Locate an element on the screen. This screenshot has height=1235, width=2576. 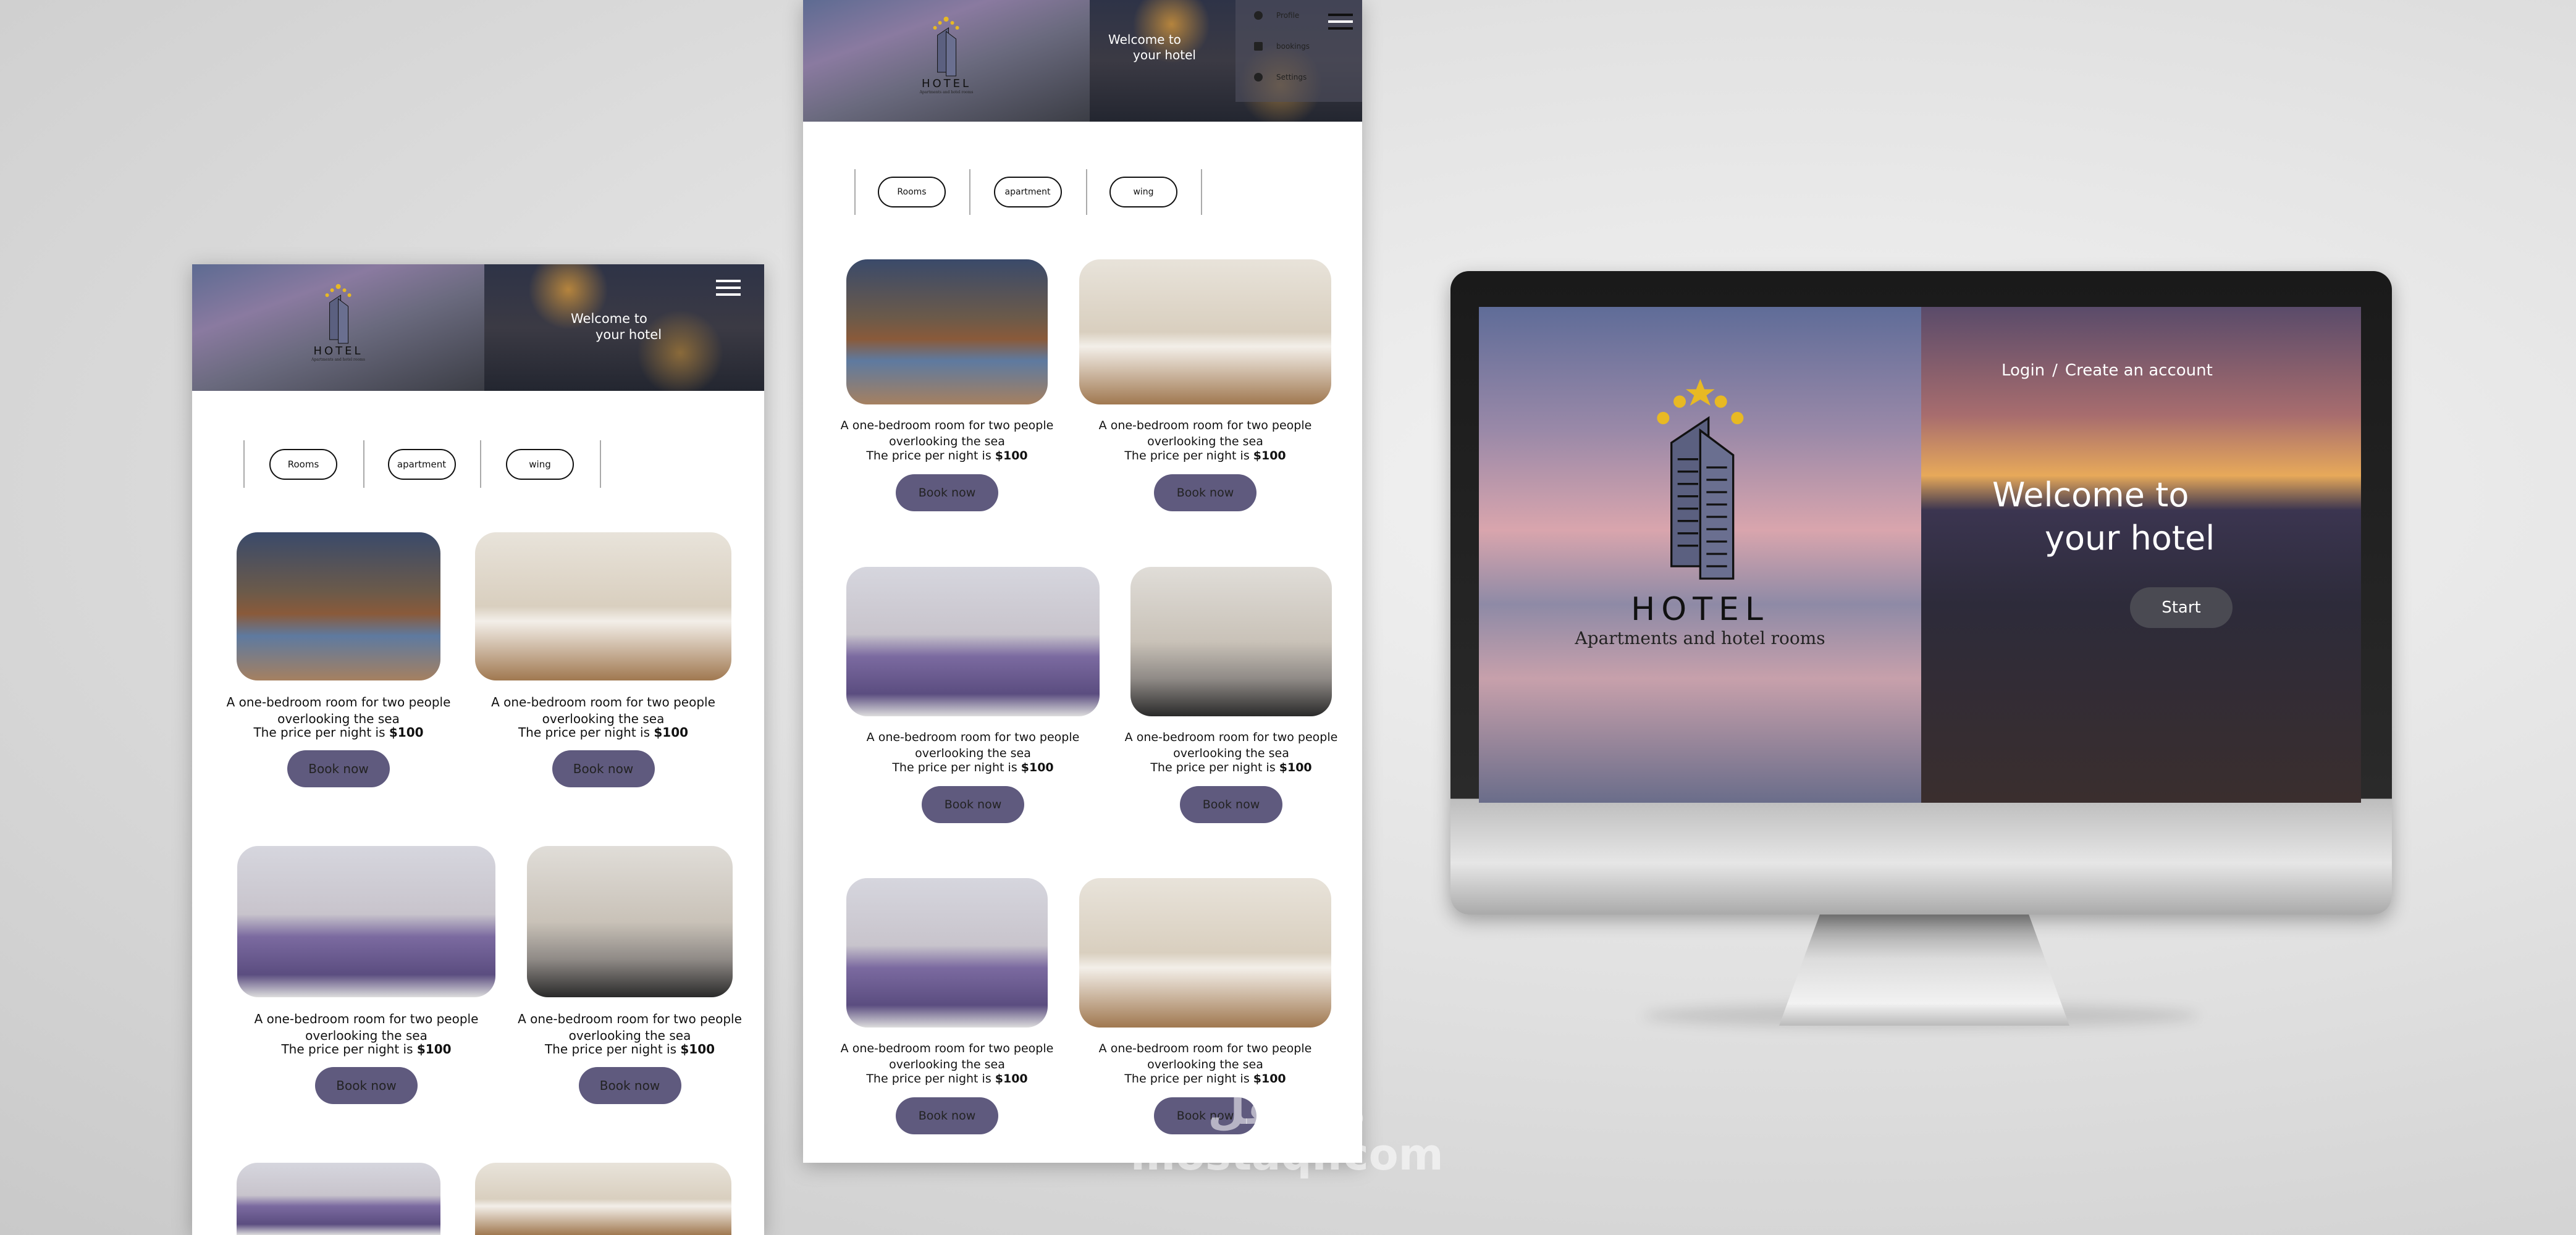
watermark-latin: mostaql.com is located at coordinates (1287, 1154).